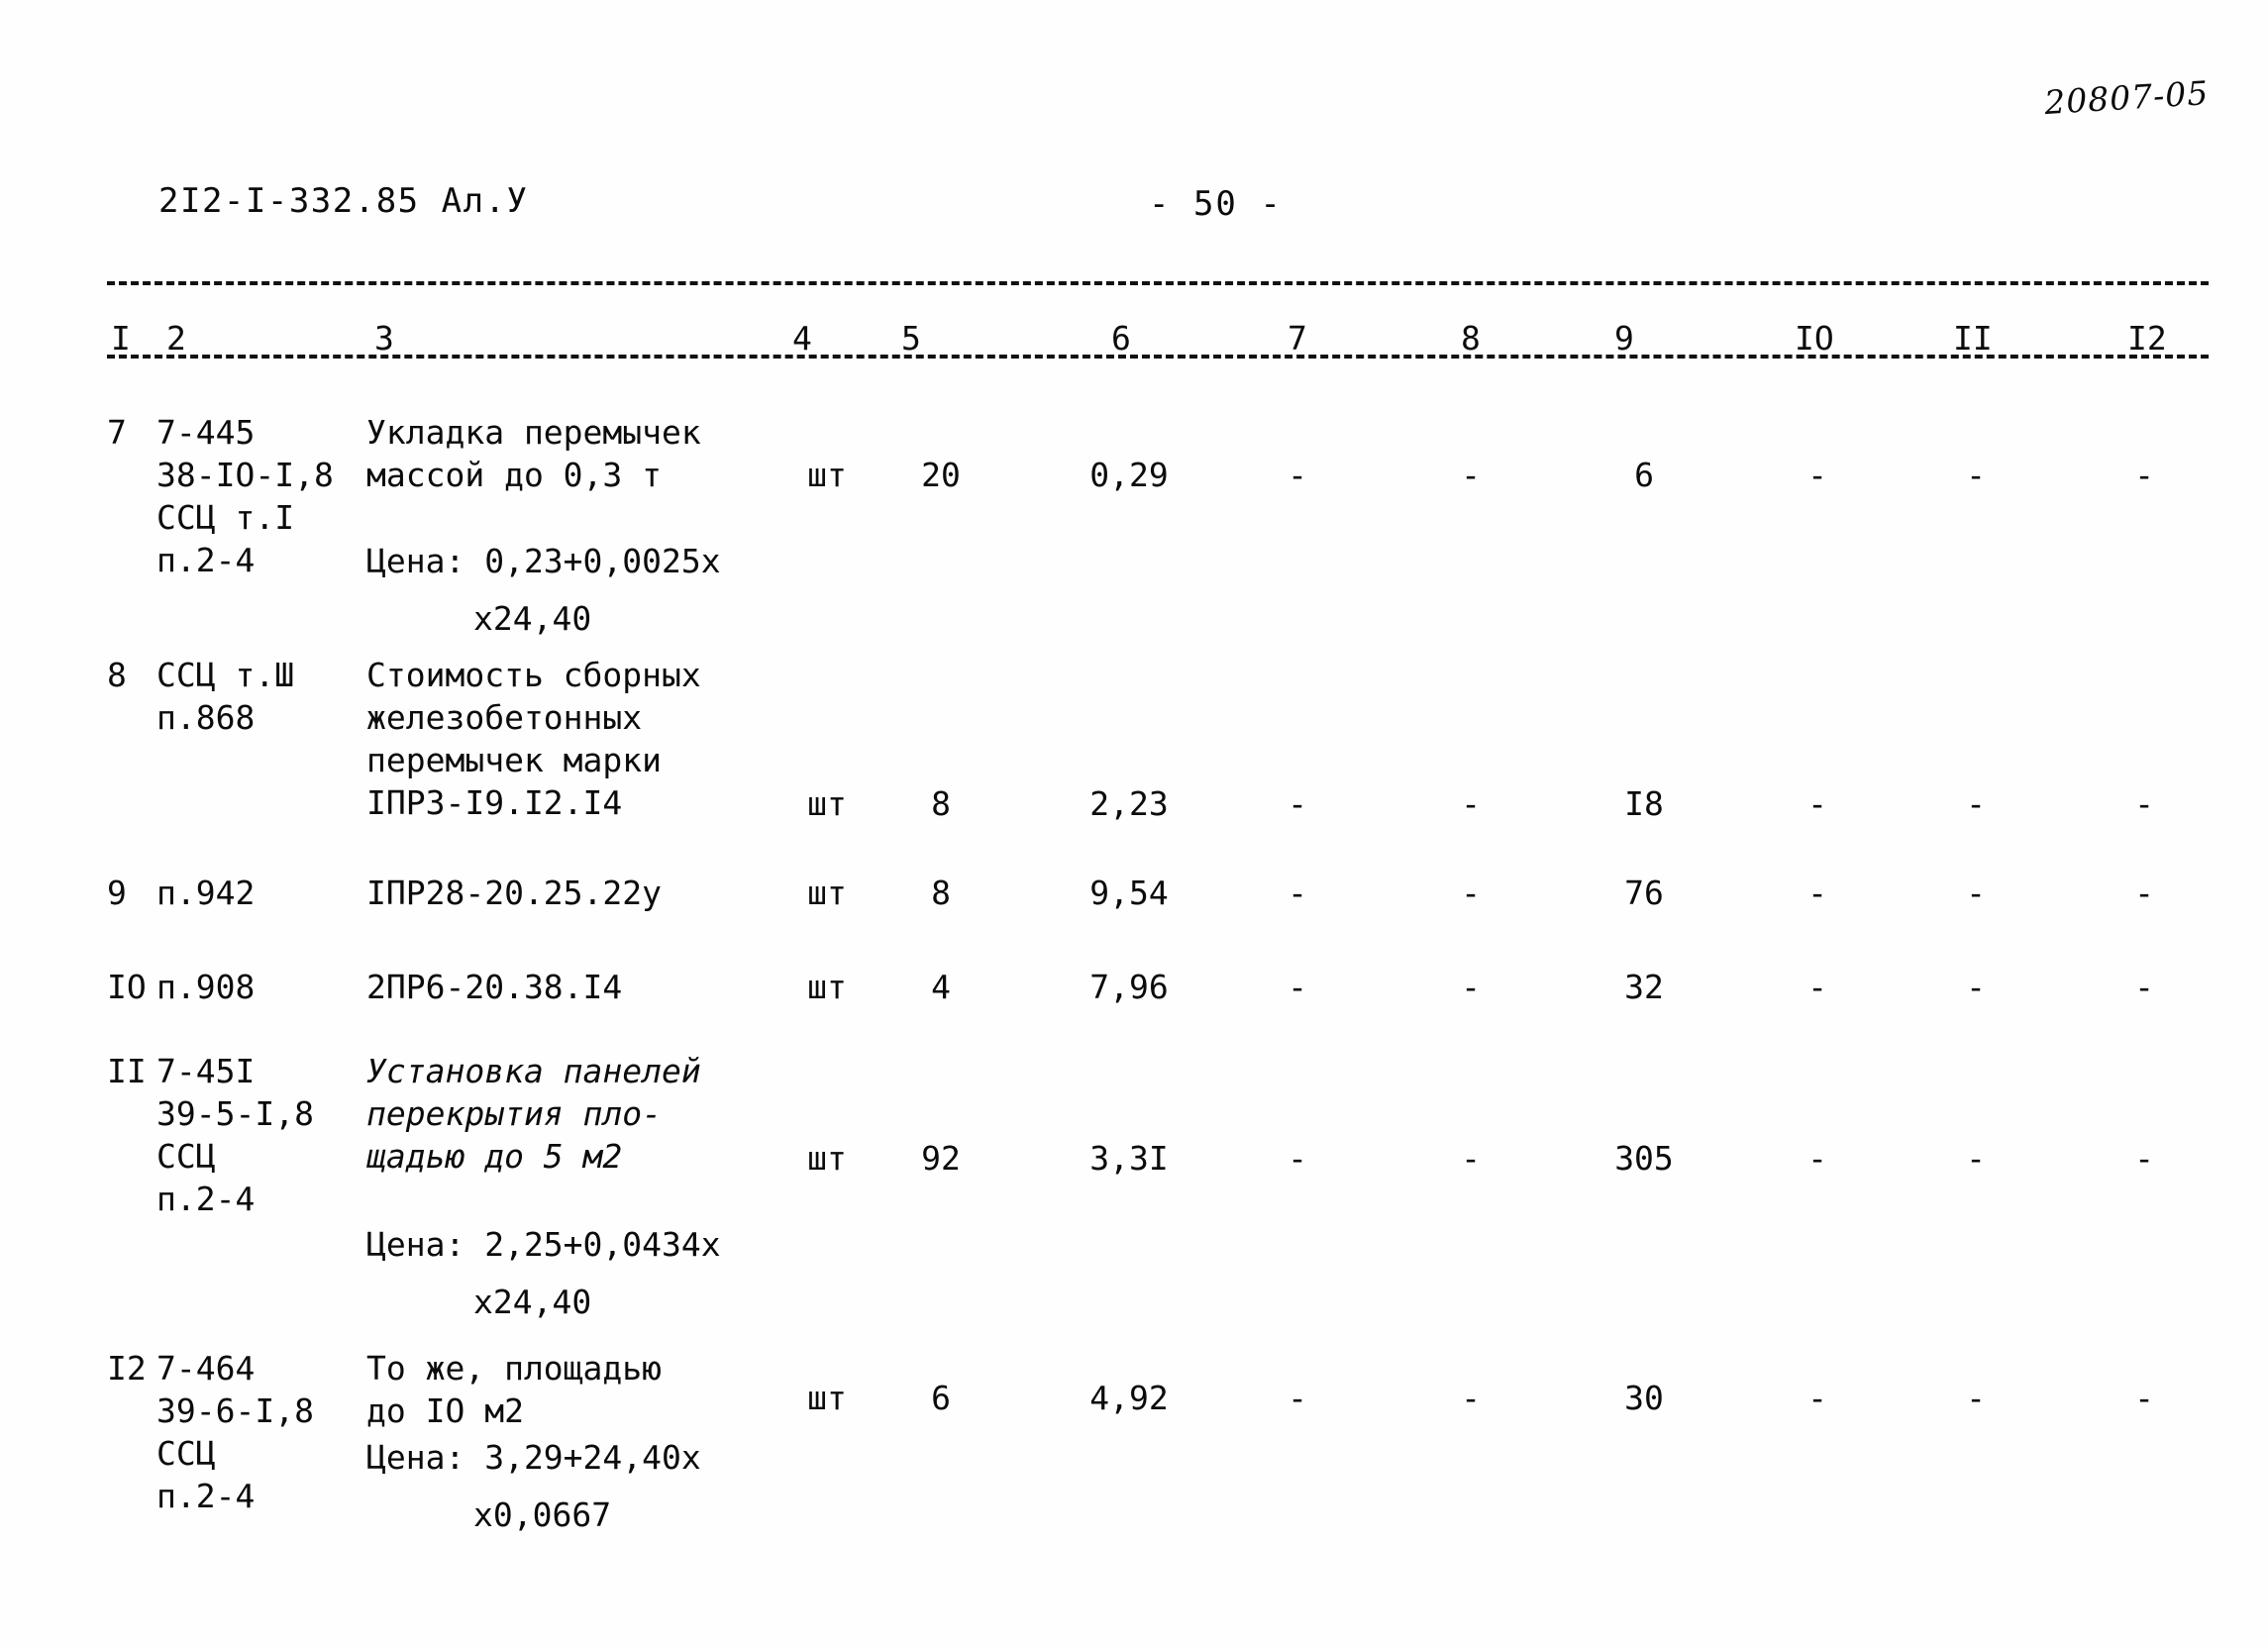 The height and width of the screenshot is (1648, 2268). I want to click on row-value-6: 2,23, so click(1129, 803).